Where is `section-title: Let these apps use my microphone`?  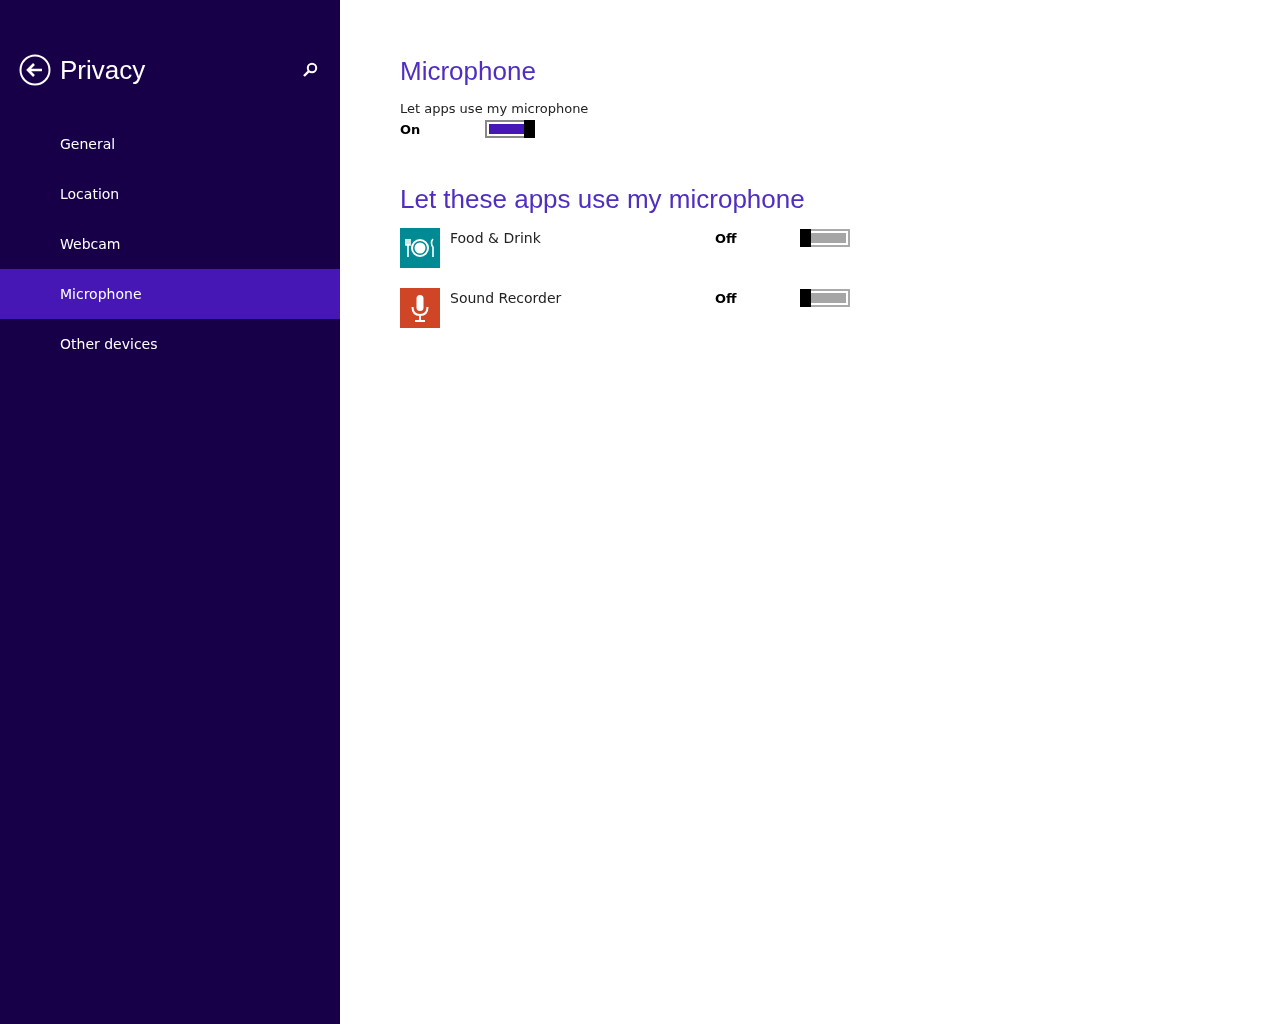 section-title: Let these apps use my microphone is located at coordinates (603, 199).